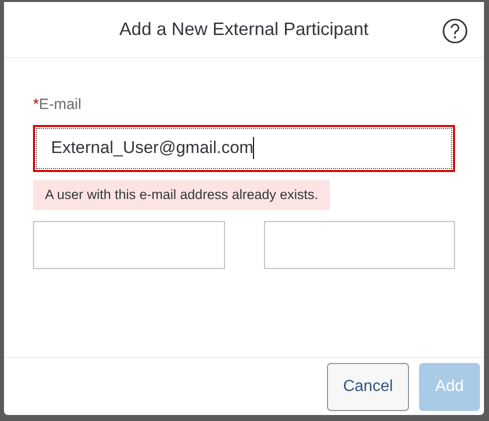 This screenshot has width=489, height=421. Describe the element at coordinates (60, 105) in the screenshot. I see `email-label: E-mail` at that location.